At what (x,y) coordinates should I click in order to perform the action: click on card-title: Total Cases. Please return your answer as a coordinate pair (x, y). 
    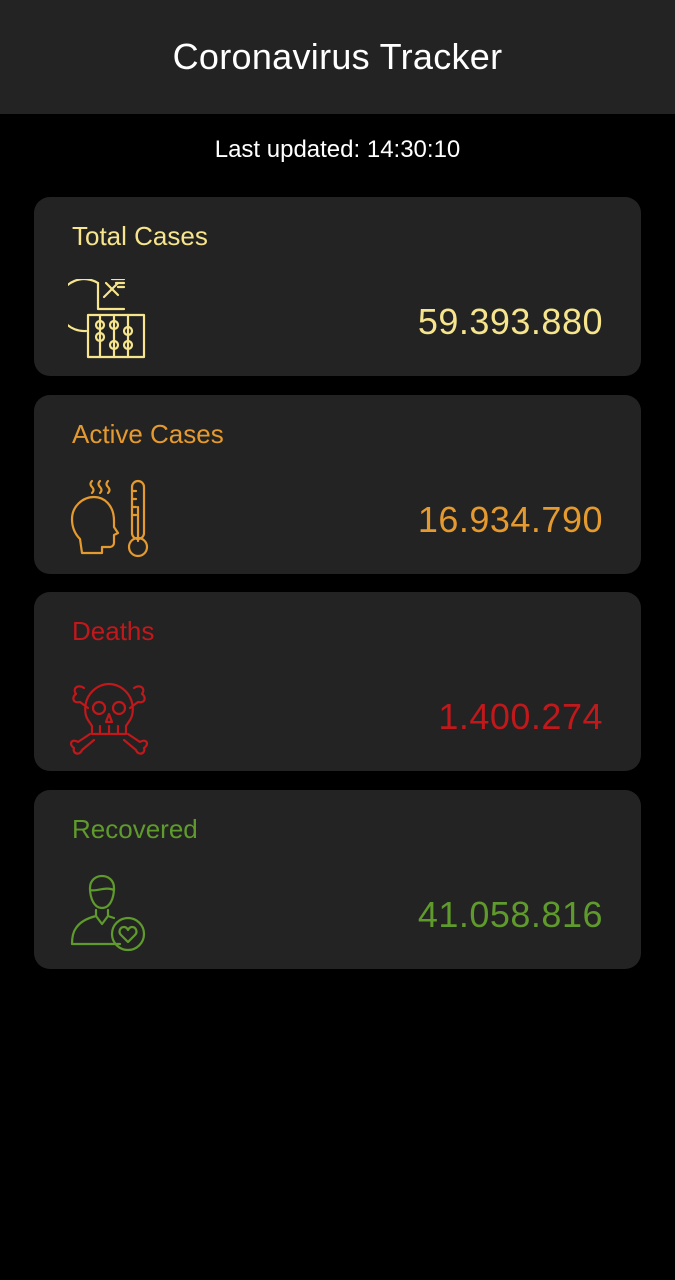
    Looking at the image, I should click on (140, 236).